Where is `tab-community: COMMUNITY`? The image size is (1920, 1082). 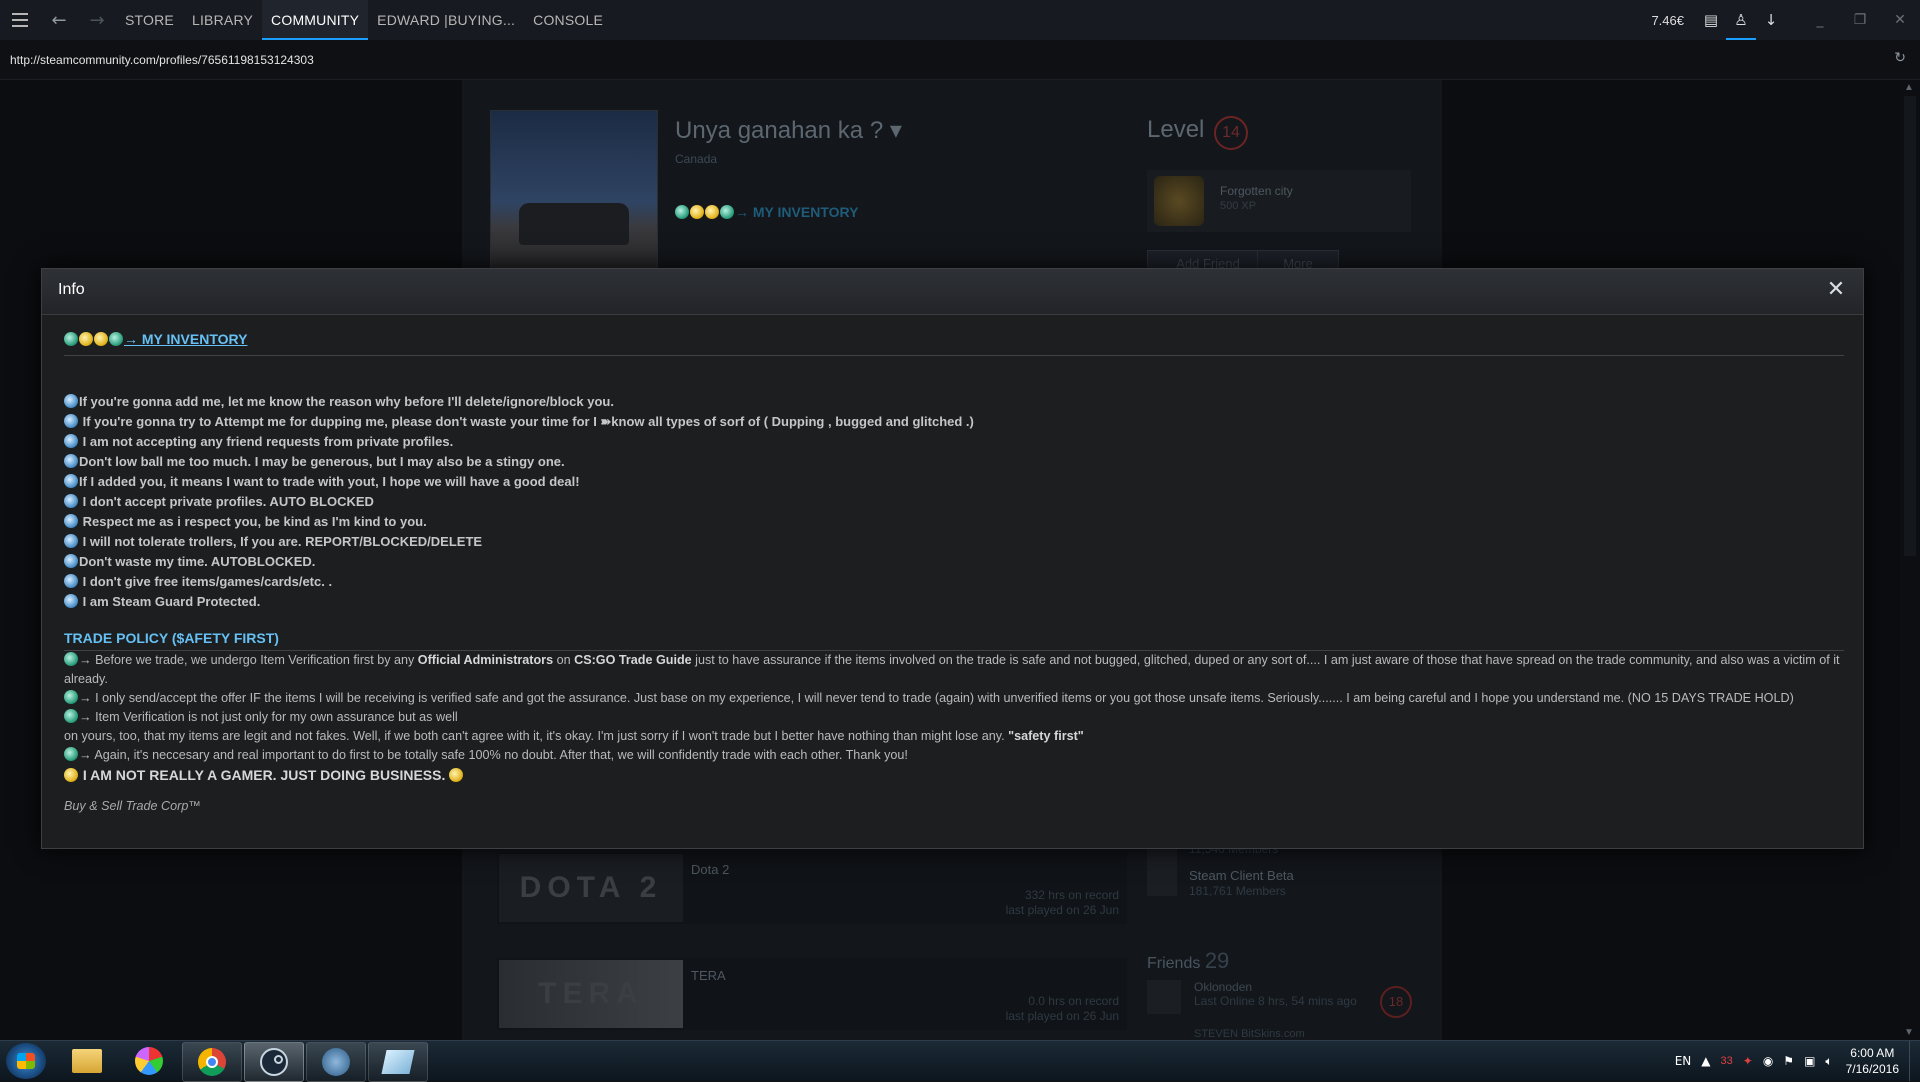
tab-community: COMMUNITY is located at coordinates (315, 20).